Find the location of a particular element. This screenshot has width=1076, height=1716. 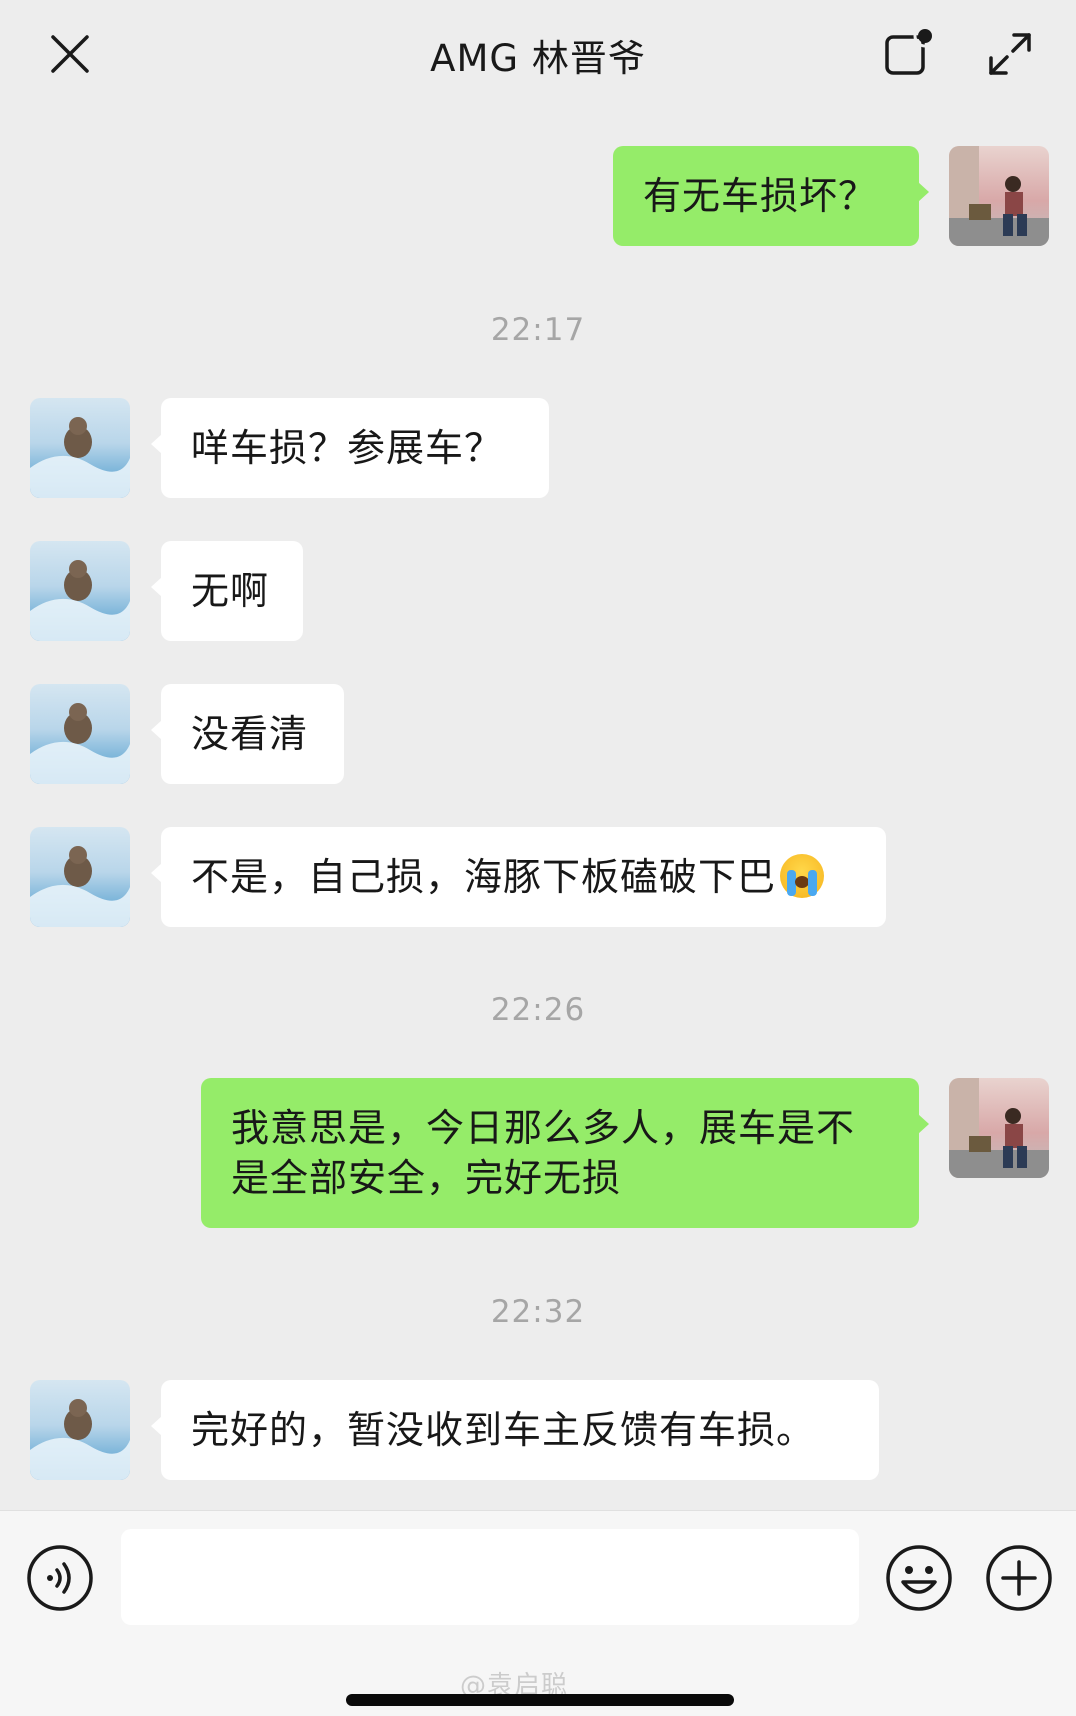

timestamp: 22:26 is located at coordinates (538, 1010).